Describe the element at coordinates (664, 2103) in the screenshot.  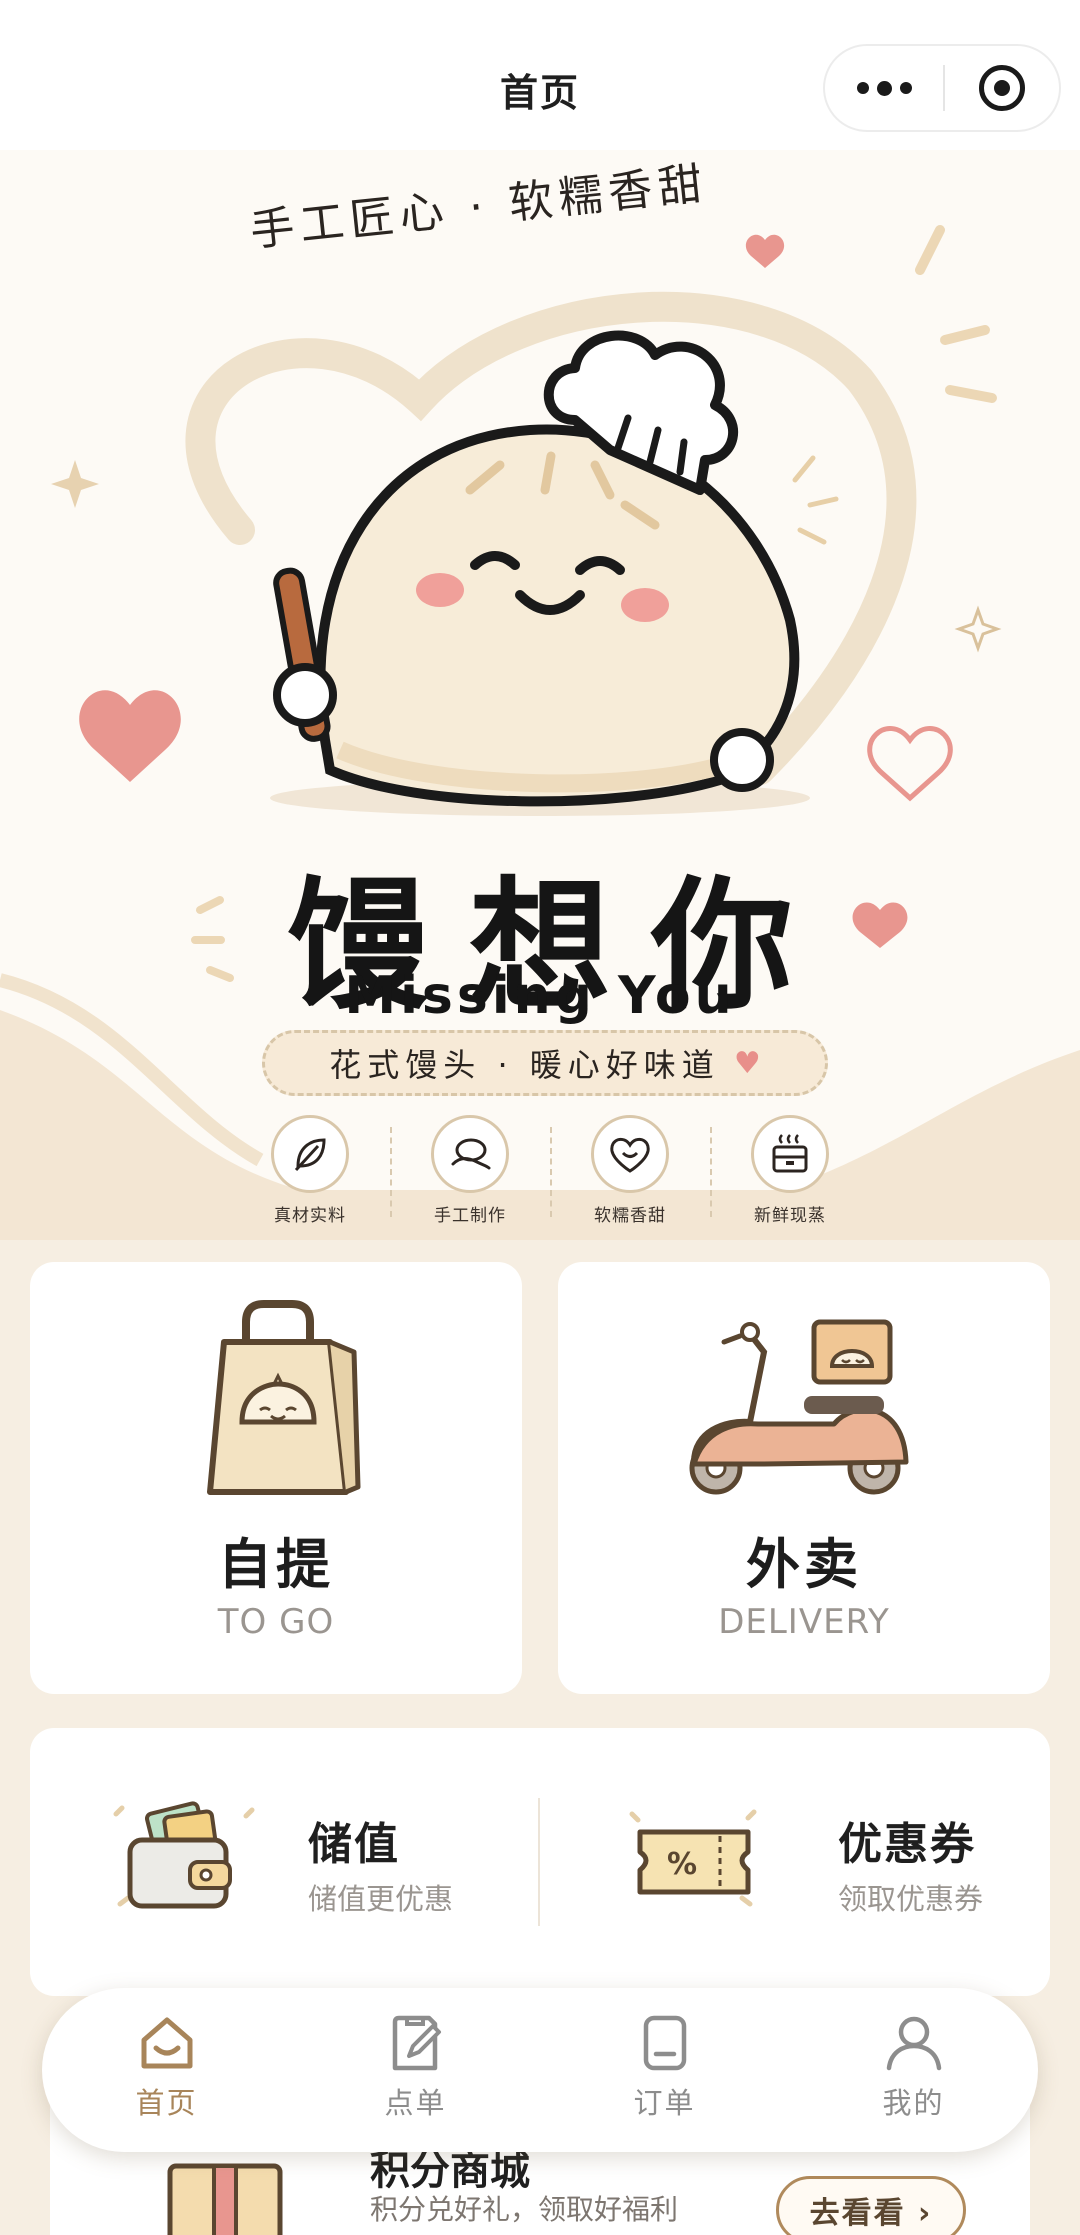
I see `tab-orders-label: 订单` at that location.